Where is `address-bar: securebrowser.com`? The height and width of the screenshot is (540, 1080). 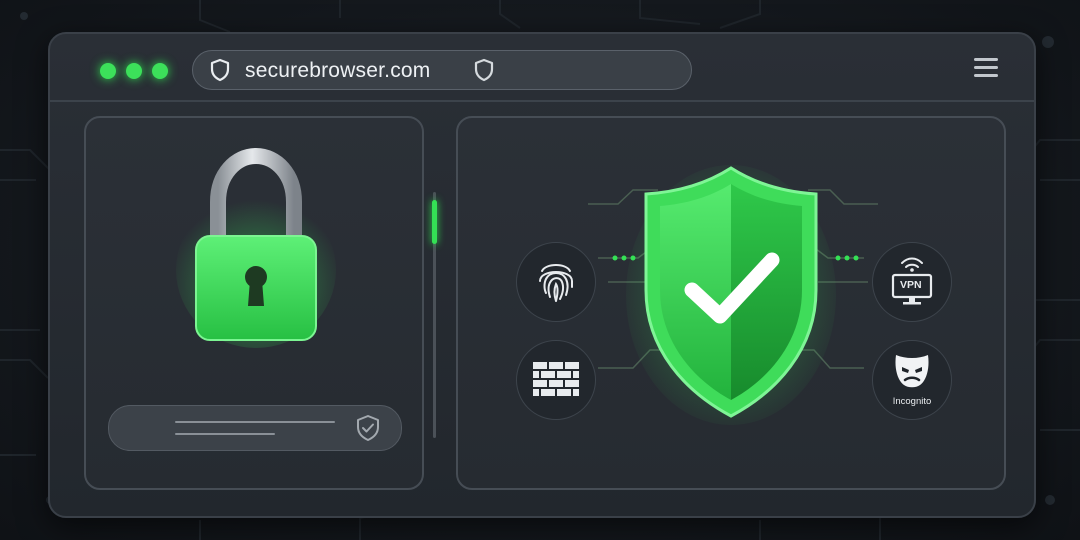 address-bar: securebrowser.com is located at coordinates (442, 70).